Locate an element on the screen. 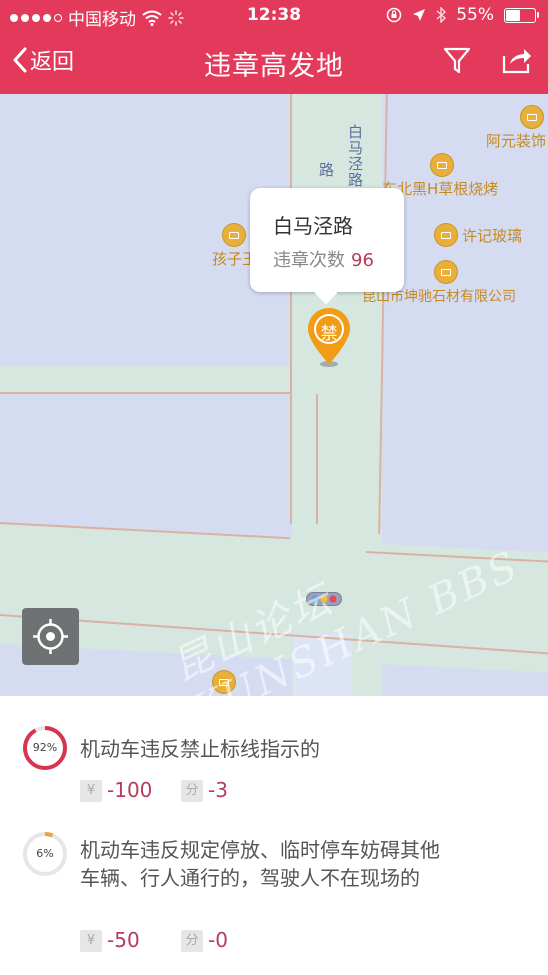  percentage-label: 92% is located at coordinates (45, 747).